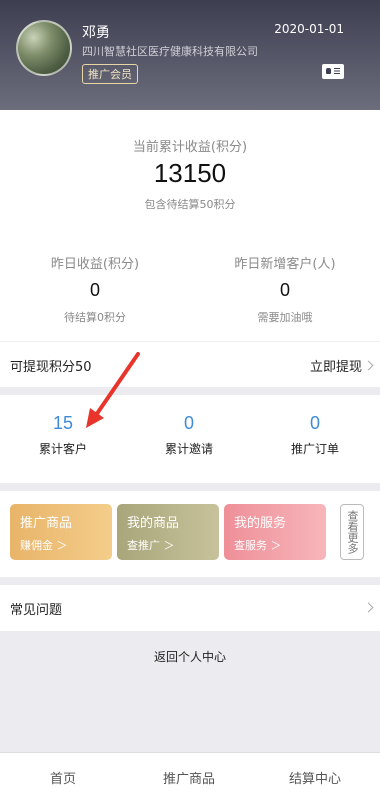 This screenshot has width=380, height=800. Describe the element at coordinates (36, 610) in the screenshot. I see `faq-label: 常见问题` at that location.